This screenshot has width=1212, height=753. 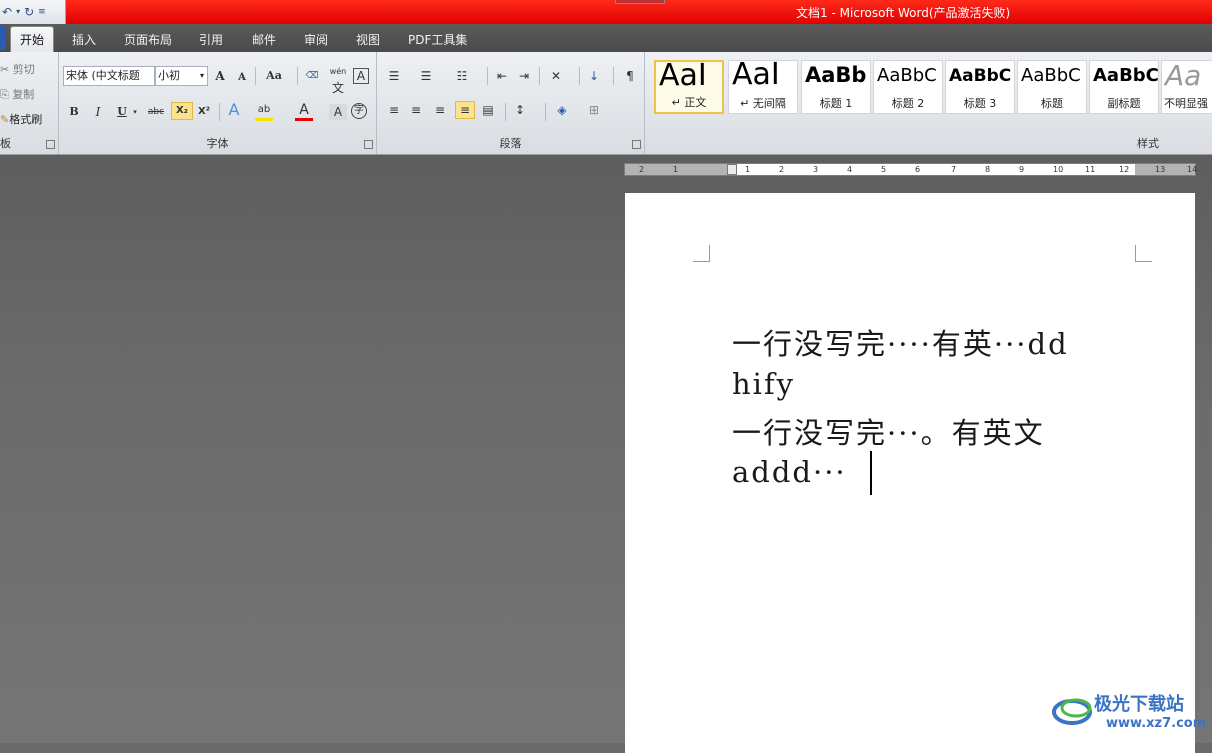 I want to click on underline-button: U, so click(x=122, y=112).